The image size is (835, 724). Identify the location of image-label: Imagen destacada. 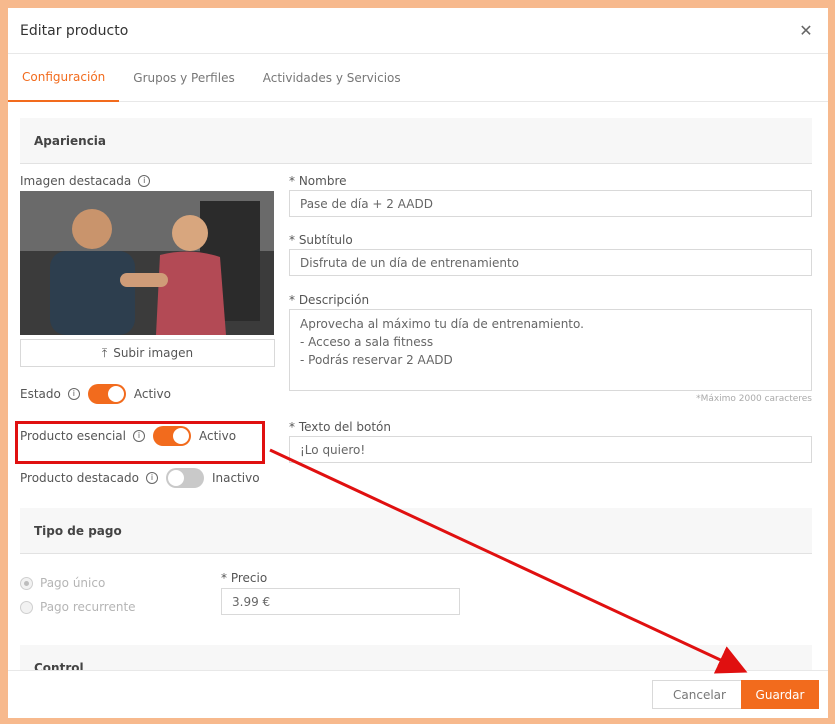
(76, 181).